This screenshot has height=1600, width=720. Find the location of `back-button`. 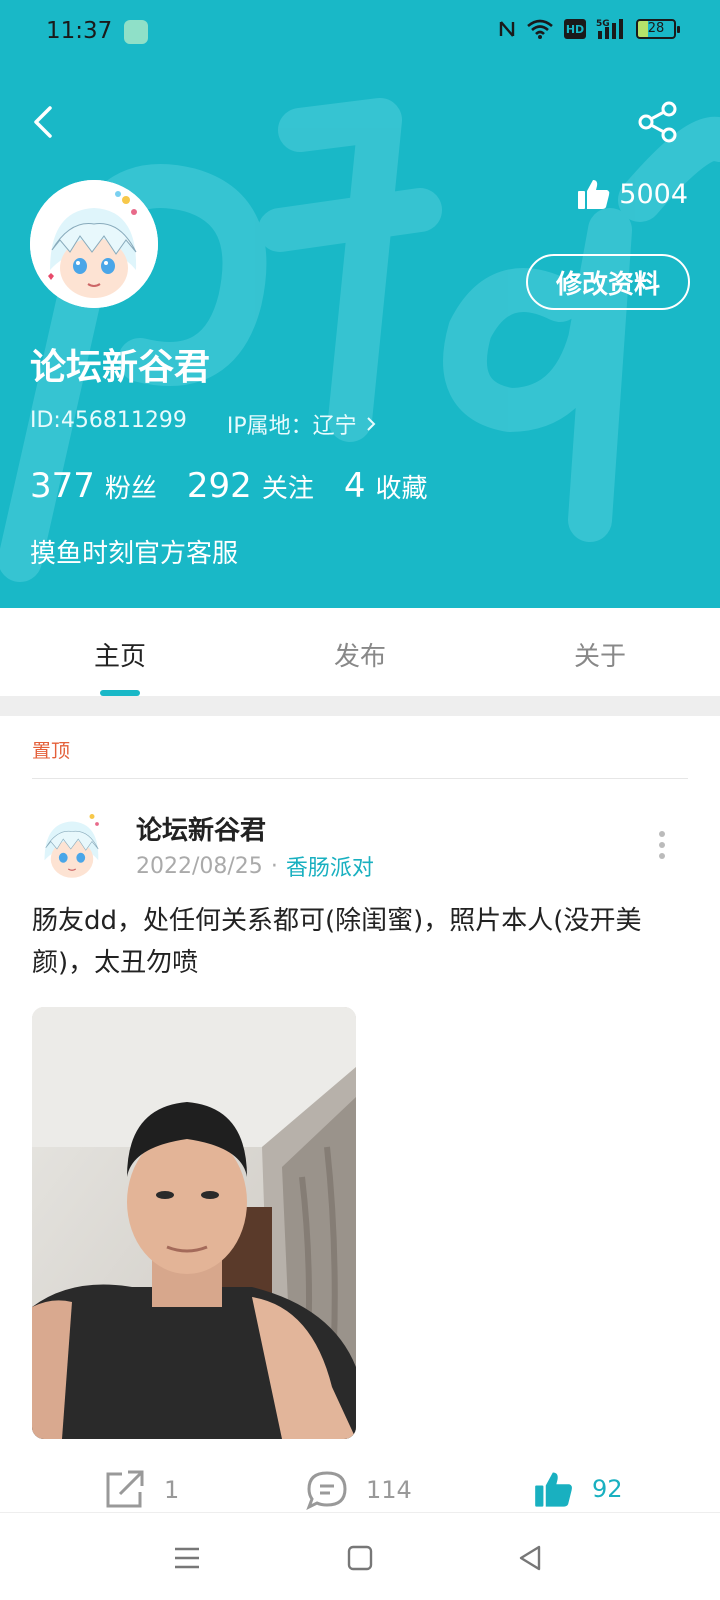

back-button is located at coordinates (44, 122).